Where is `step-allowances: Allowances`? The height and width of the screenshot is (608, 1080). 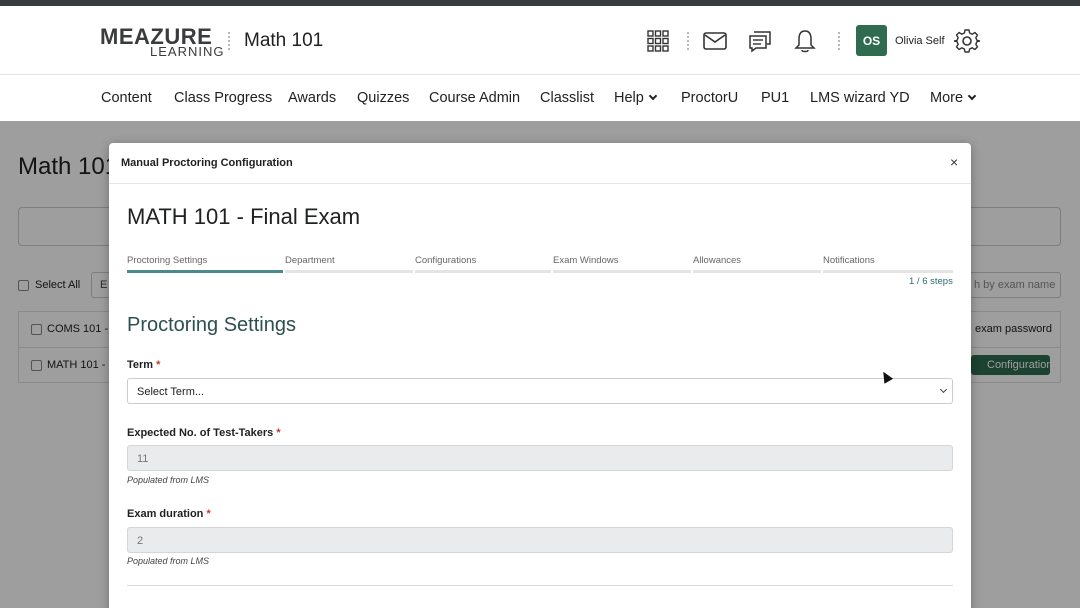
step-allowances: Allowances is located at coordinates (757, 265).